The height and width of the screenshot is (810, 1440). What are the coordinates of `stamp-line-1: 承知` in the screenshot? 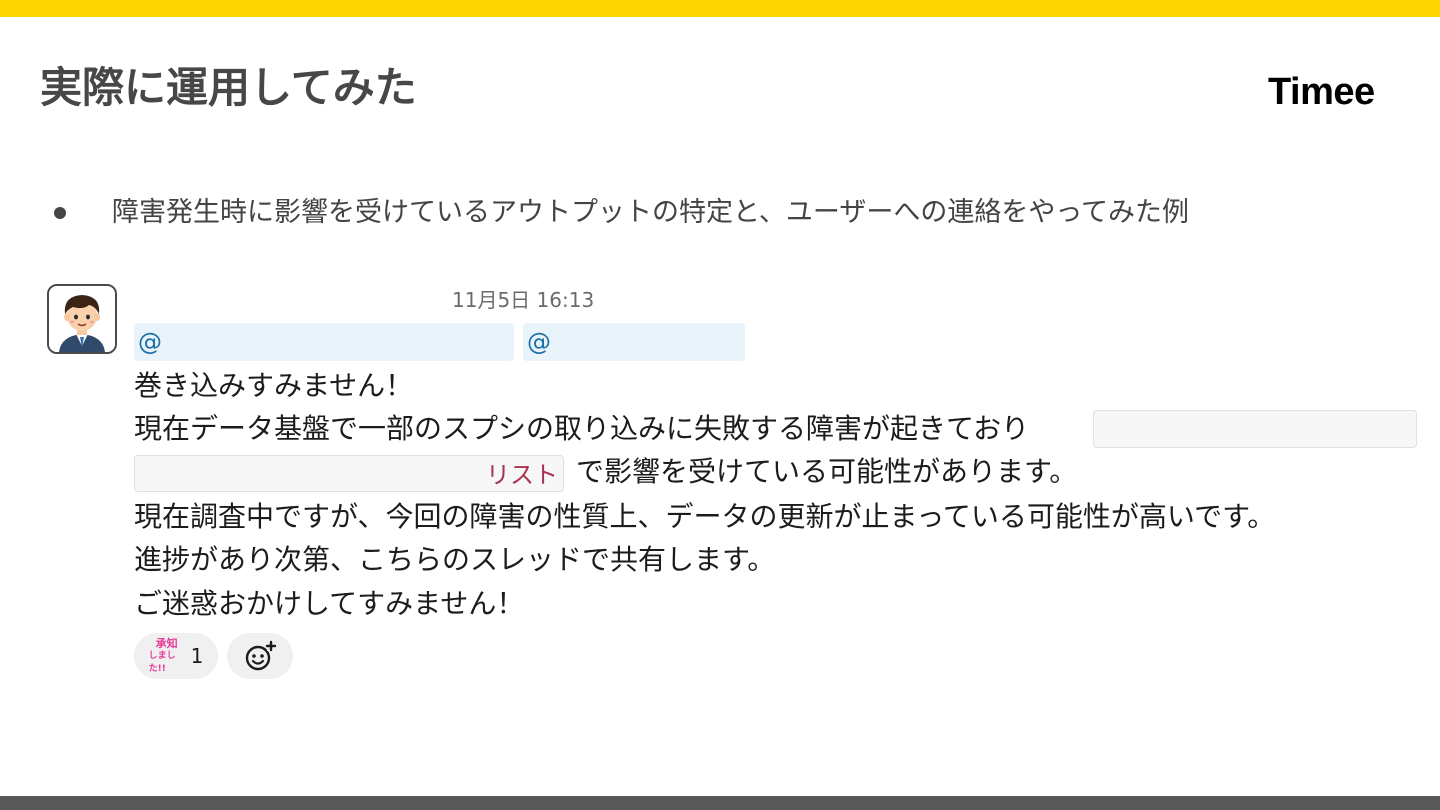 It's located at (166, 643).